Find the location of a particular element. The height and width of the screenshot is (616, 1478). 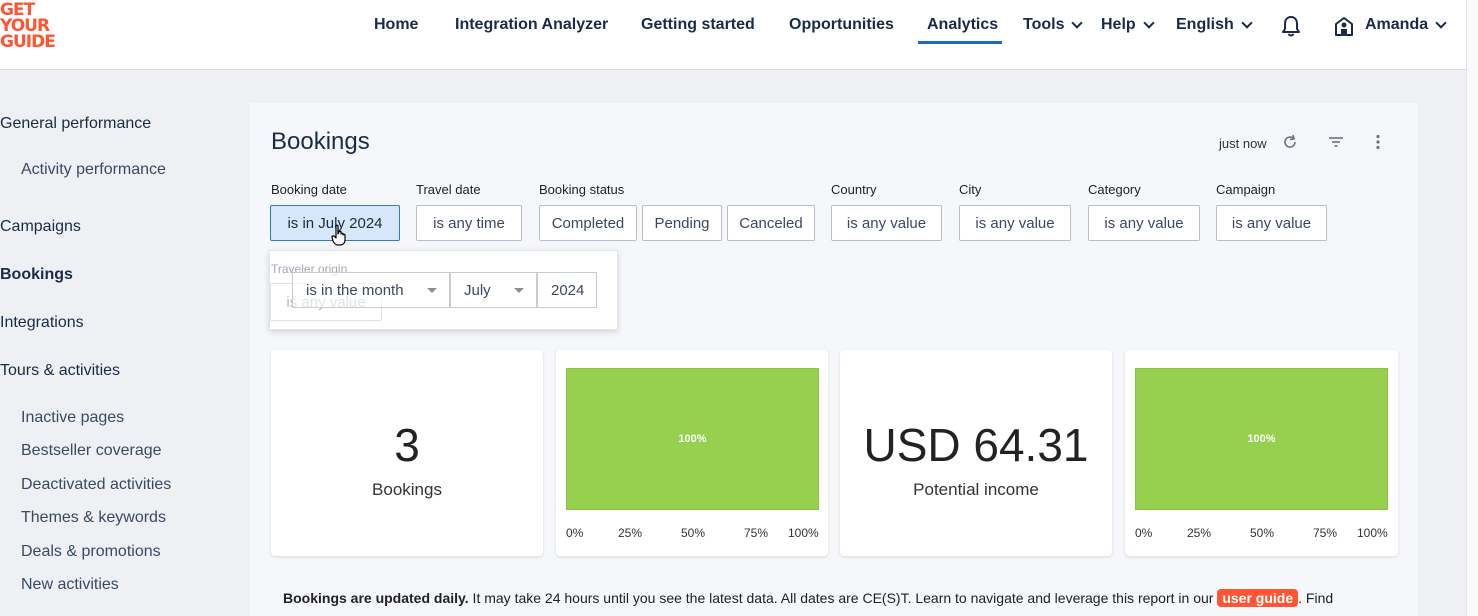

nav-help: Help is located at coordinates (1128, 25).